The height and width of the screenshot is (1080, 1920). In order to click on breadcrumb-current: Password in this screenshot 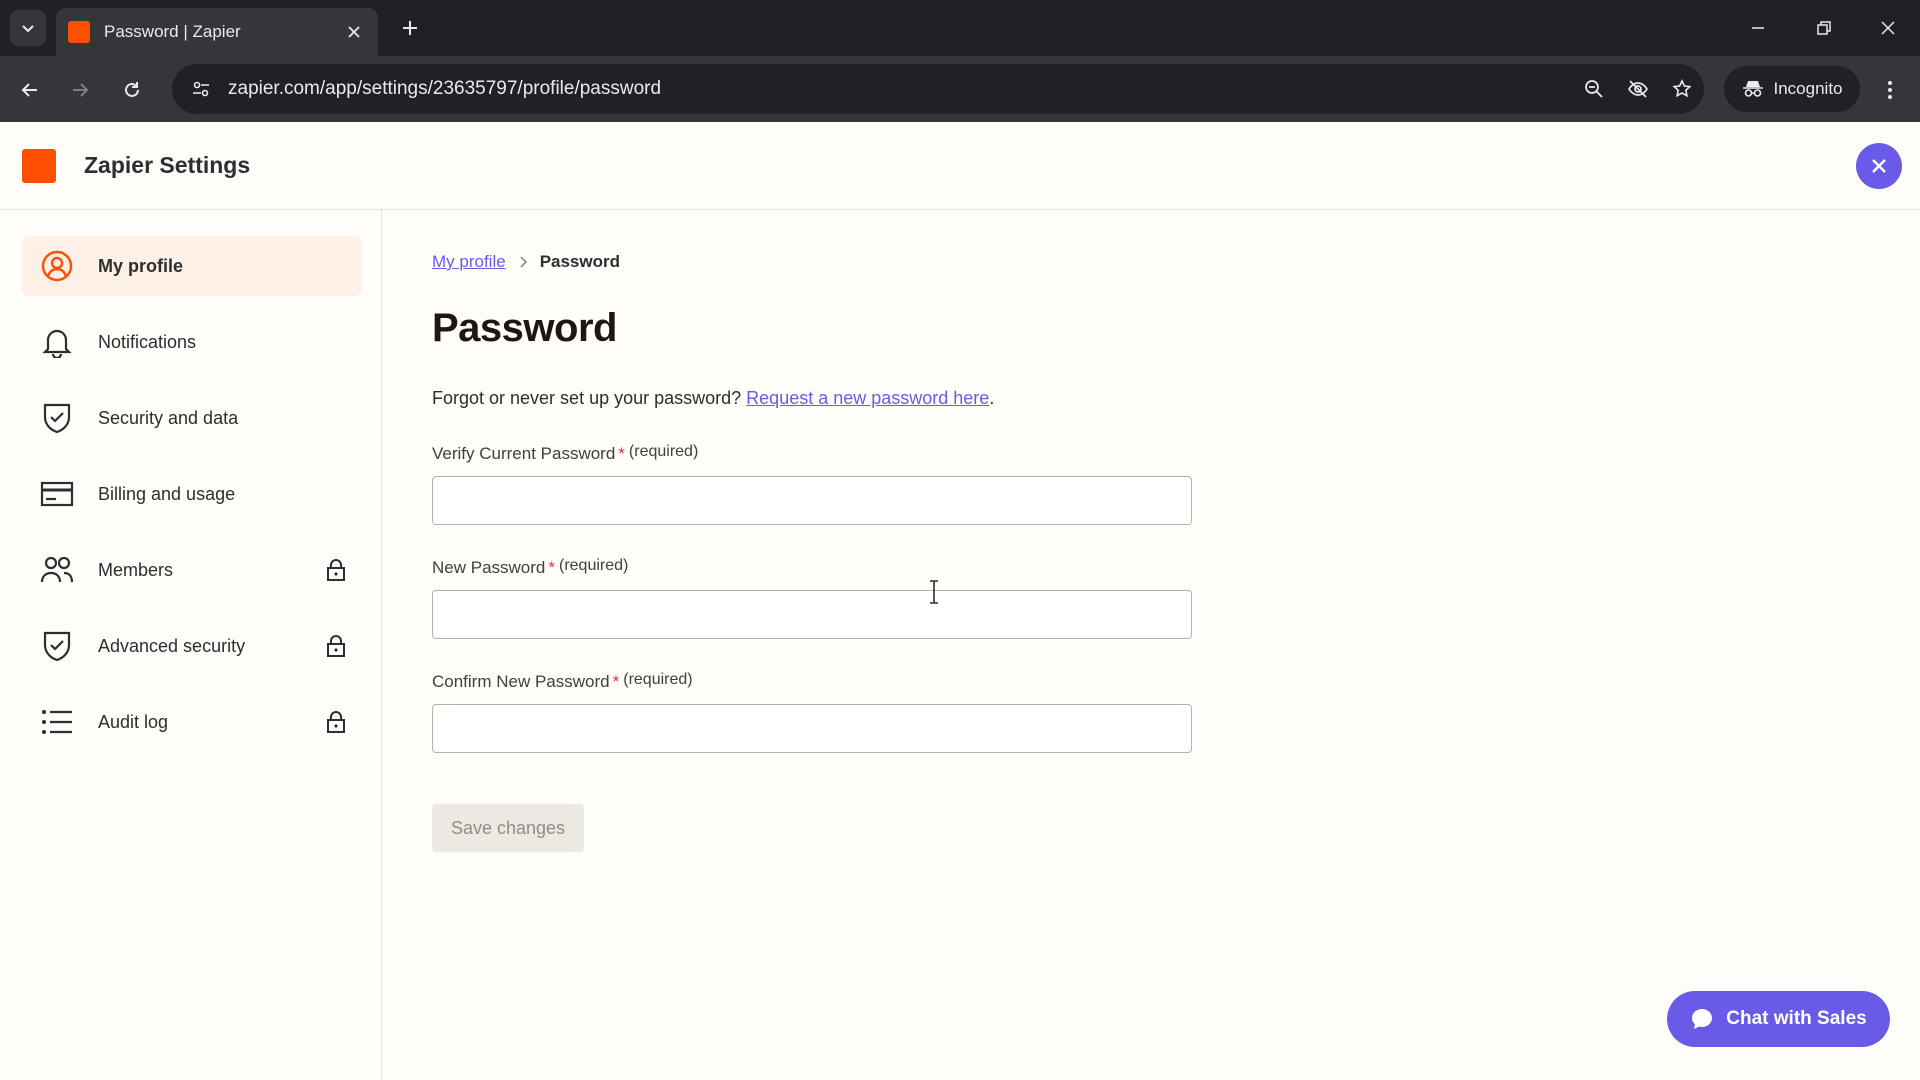, I will do `click(579, 261)`.